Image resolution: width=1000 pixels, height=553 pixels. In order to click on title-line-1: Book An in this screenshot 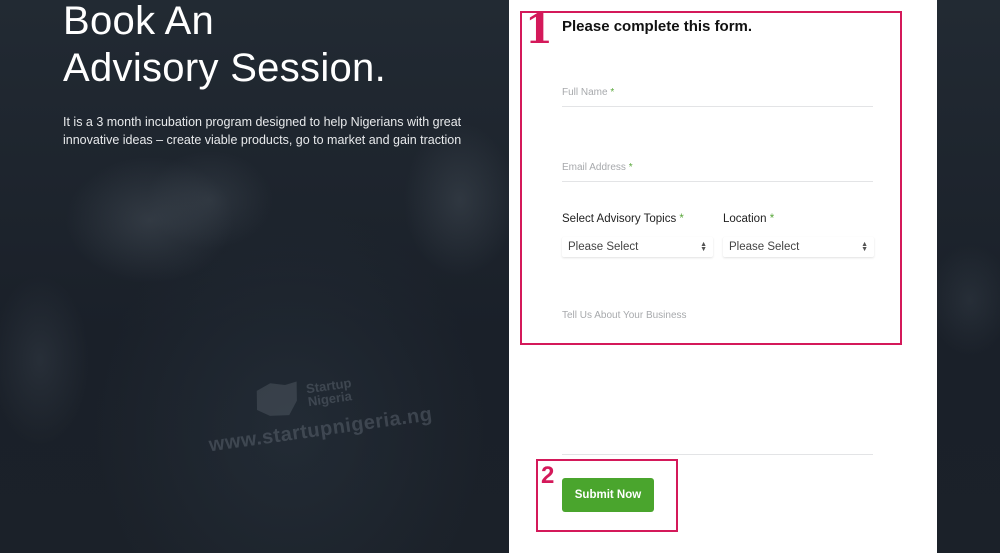, I will do `click(139, 21)`.